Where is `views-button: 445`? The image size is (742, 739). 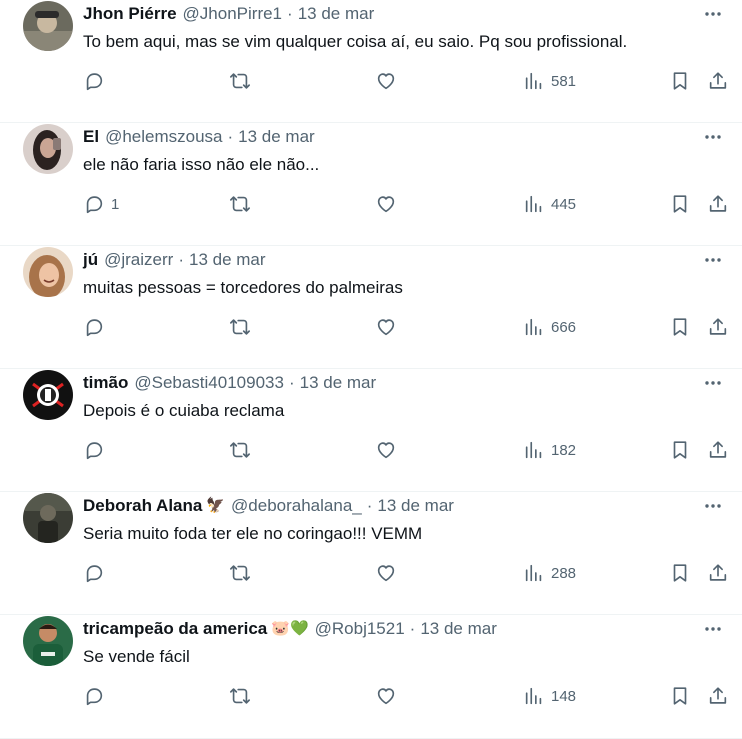
views-button: 445 is located at coordinates (549, 204).